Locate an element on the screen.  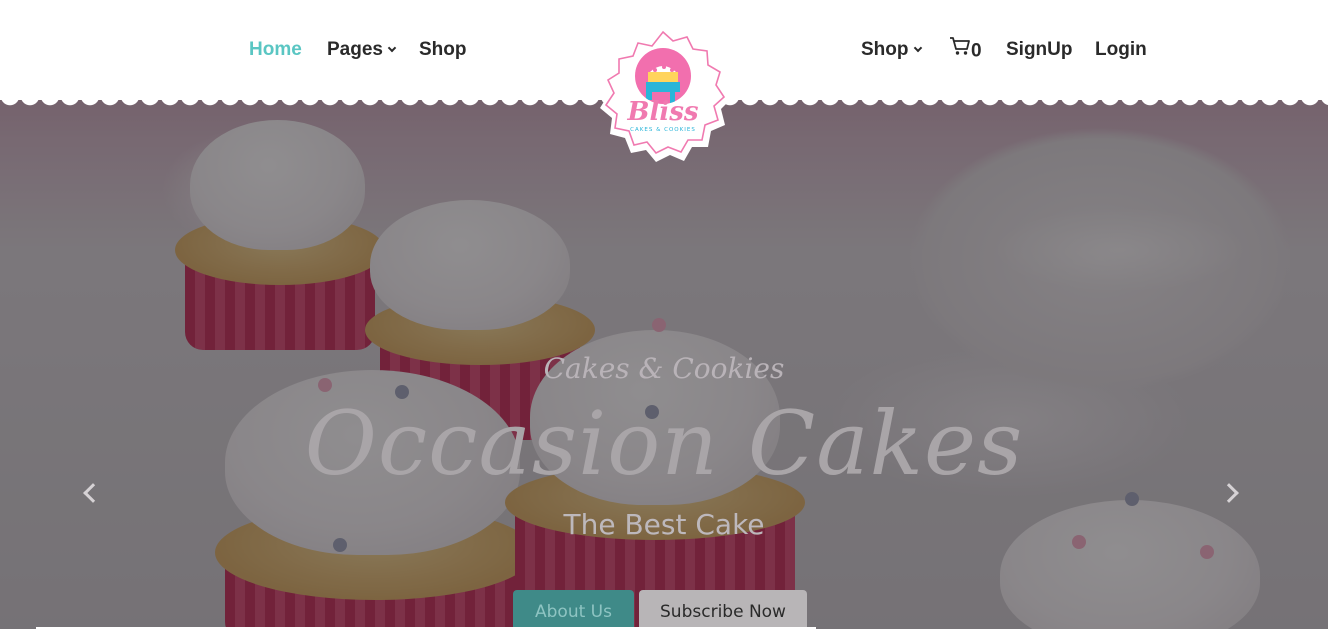
site-logo: Bliss CAKES & COOKIES is located at coordinates (663, 97).